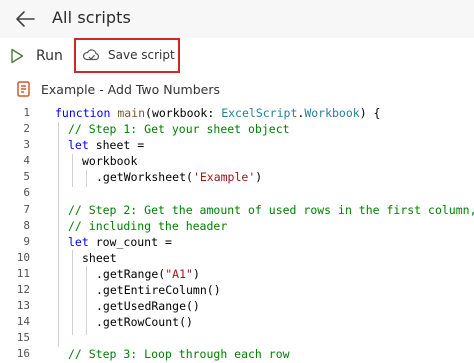 The width and height of the screenshot is (474, 363). Describe the element at coordinates (91, 55) in the screenshot. I see `cloud-save-icon` at that location.